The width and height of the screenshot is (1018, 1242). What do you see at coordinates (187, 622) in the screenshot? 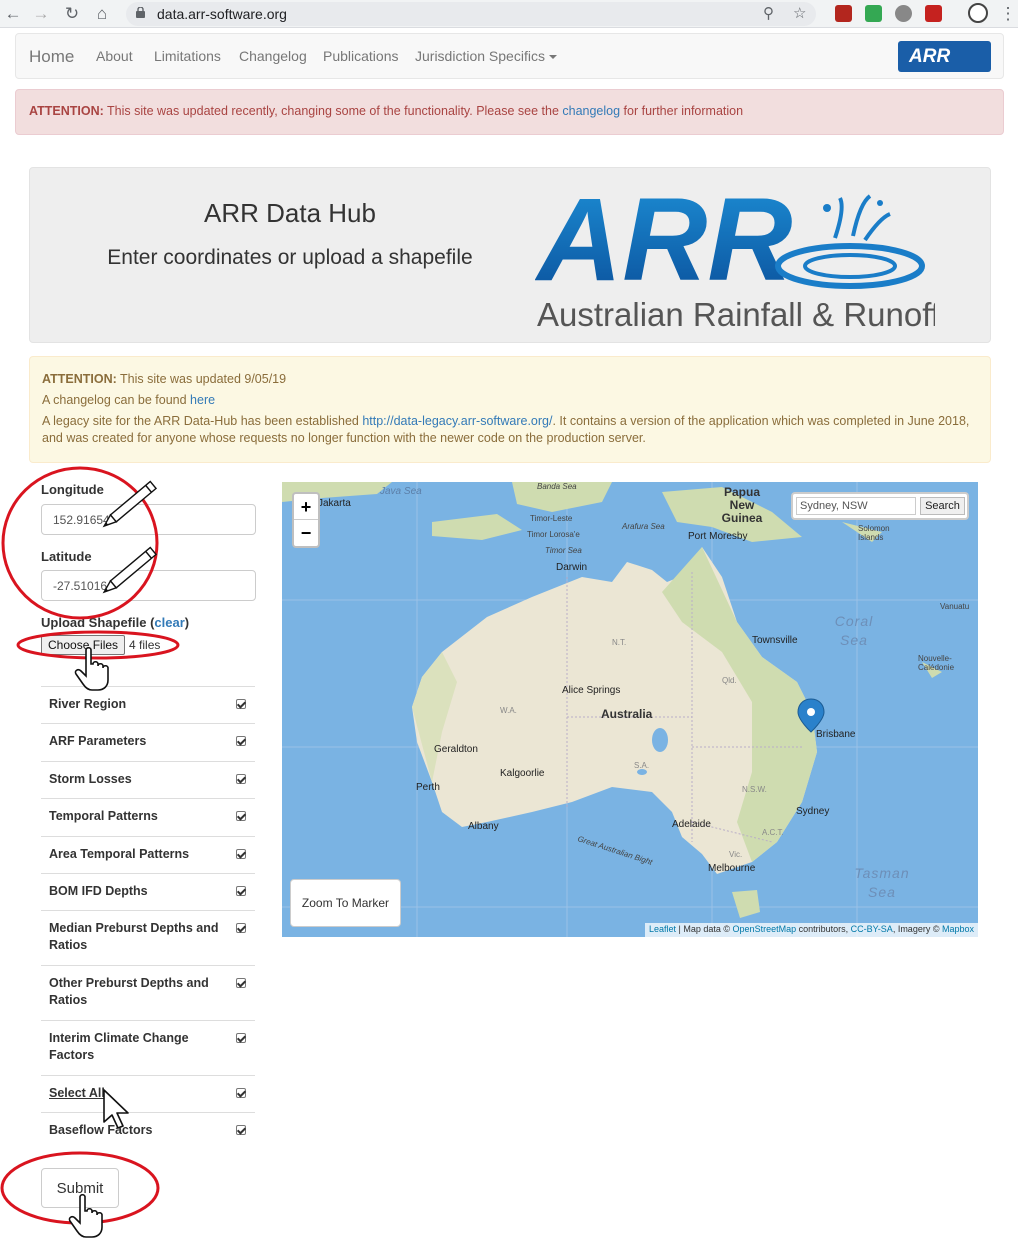
I see `upload-label-close: )` at bounding box center [187, 622].